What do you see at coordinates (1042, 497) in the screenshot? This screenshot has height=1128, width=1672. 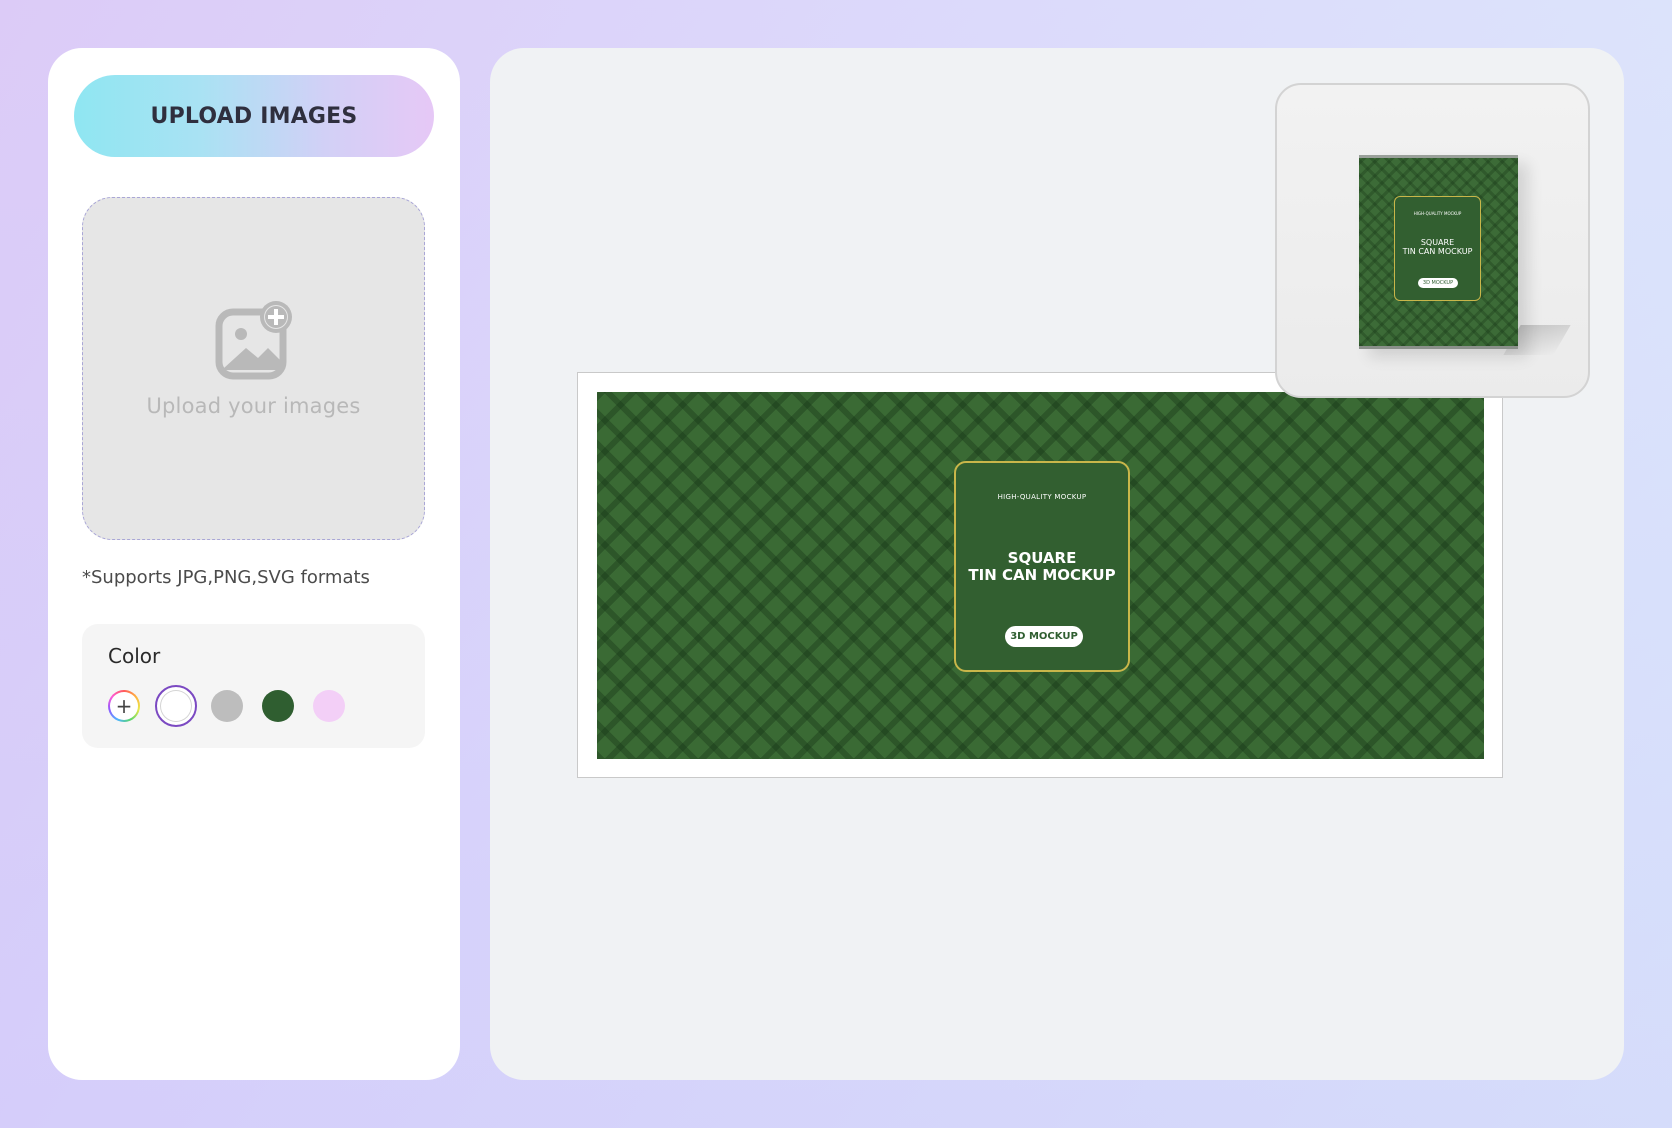 I see `label-tagline: HIGH-QUALITY MOCKUP` at bounding box center [1042, 497].